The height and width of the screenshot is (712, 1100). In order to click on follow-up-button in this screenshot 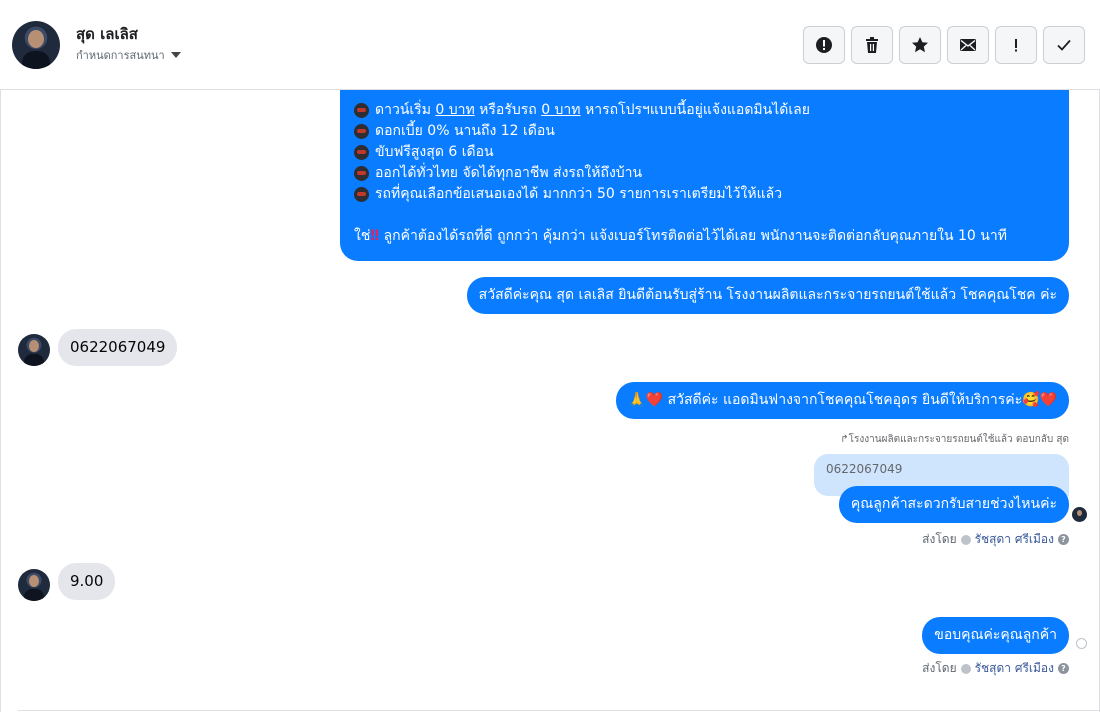, I will do `click(1016, 45)`.